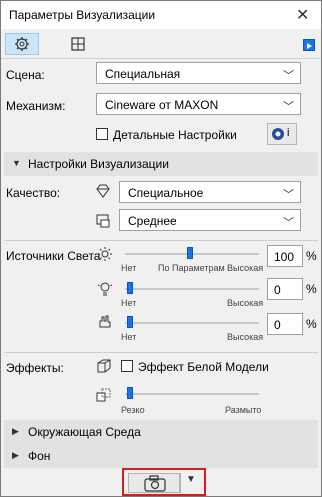  Describe the element at coordinates (210, 192) in the screenshot. I see `quality-select: Специальное ﹀` at that location.